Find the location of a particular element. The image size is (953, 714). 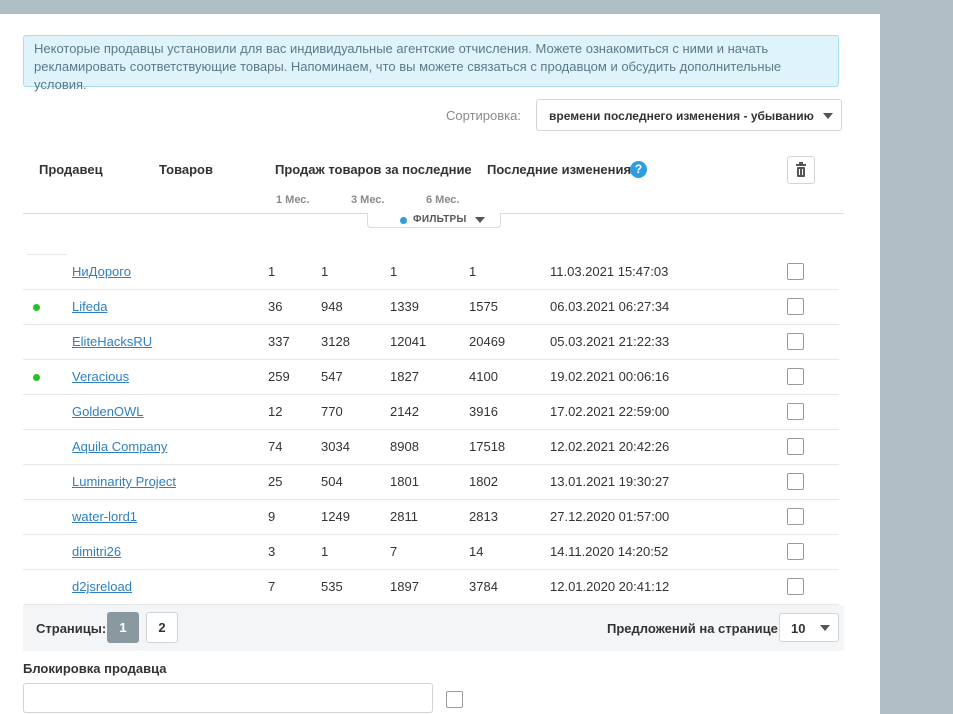

sales-3-months: 1 is located at coordinates (394, 271).